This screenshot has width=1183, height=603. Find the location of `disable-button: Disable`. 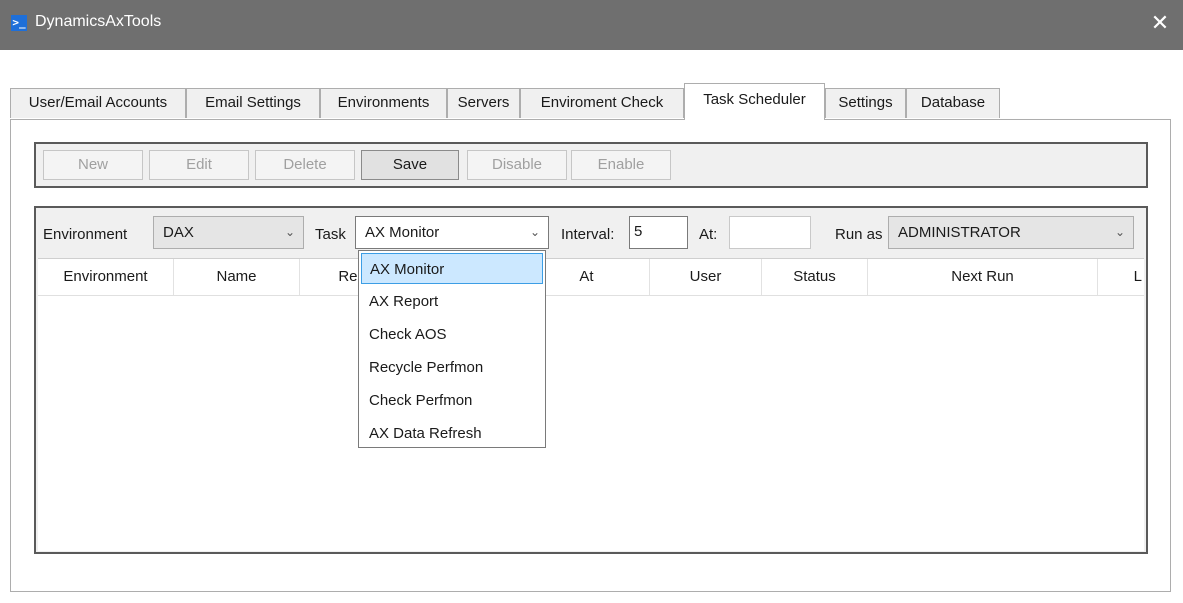

disable-button: Disable is located at coordinates (517, 165).